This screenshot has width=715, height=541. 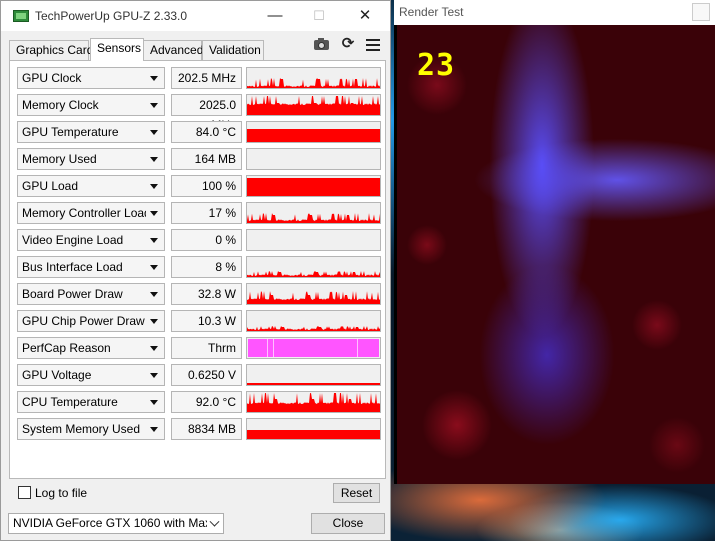 I want to click on sensor-name-label: Bus Interface Load, so click(x=72, y=267).